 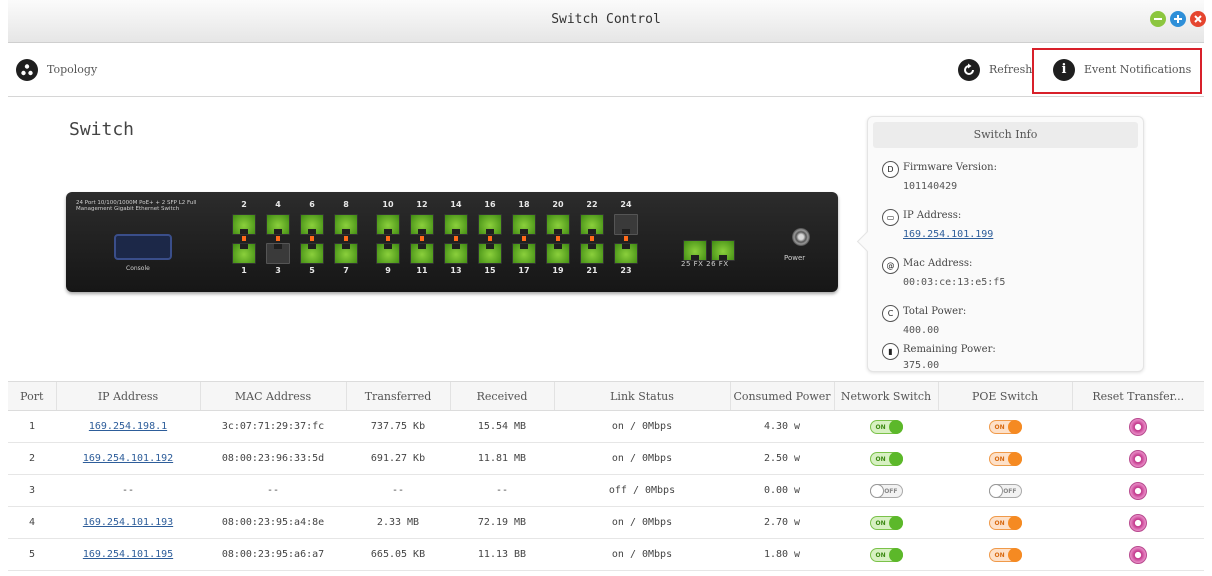 What do you see at coordinates (388, 204) in the screenshot?
I see `port-number: 10` at bounding box center [388, 204].